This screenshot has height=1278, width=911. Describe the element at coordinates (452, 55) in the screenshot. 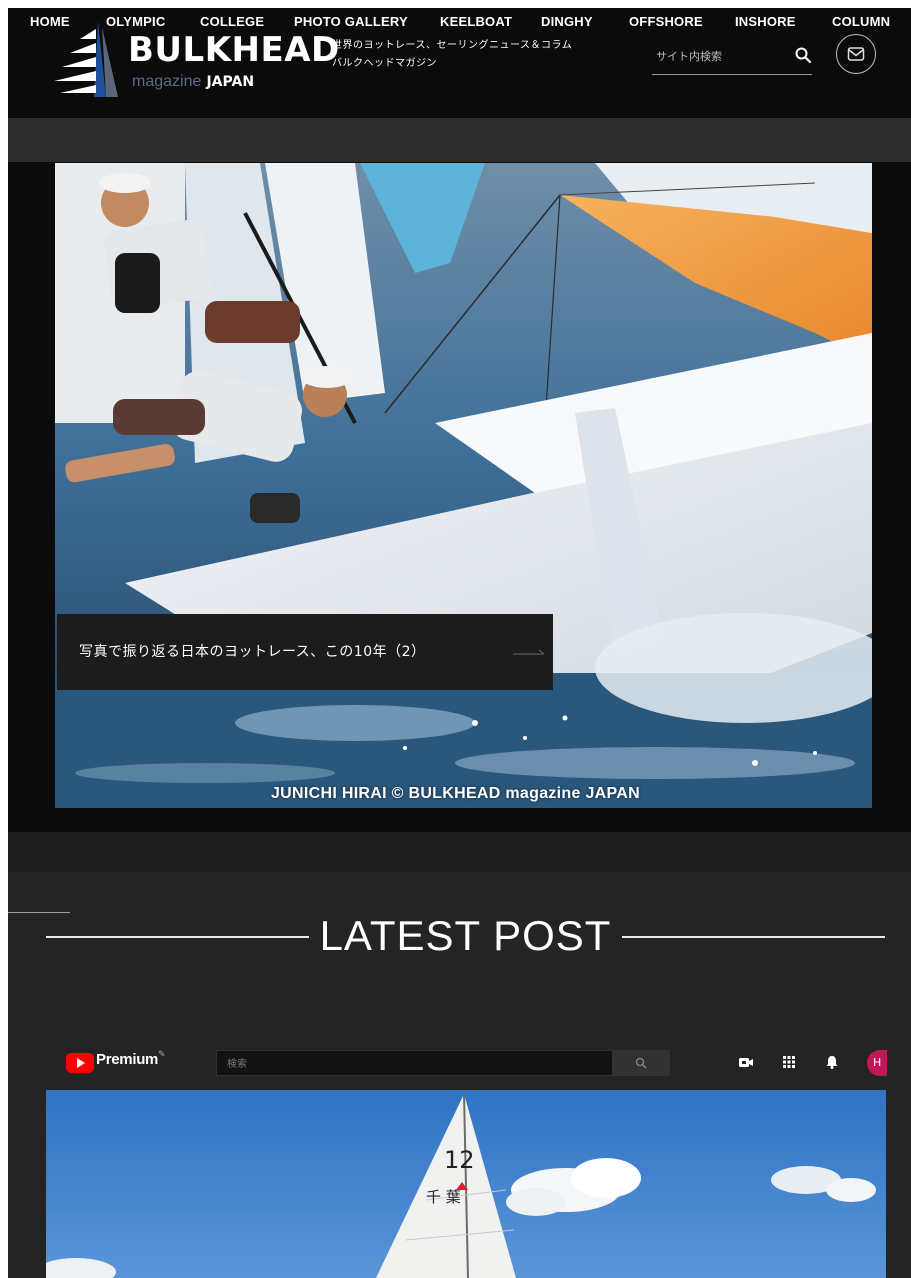

I see `site-tagline: 世界のヨットレース、セーリングニュース＆コラム バルクヘッドマガジン` at that location.